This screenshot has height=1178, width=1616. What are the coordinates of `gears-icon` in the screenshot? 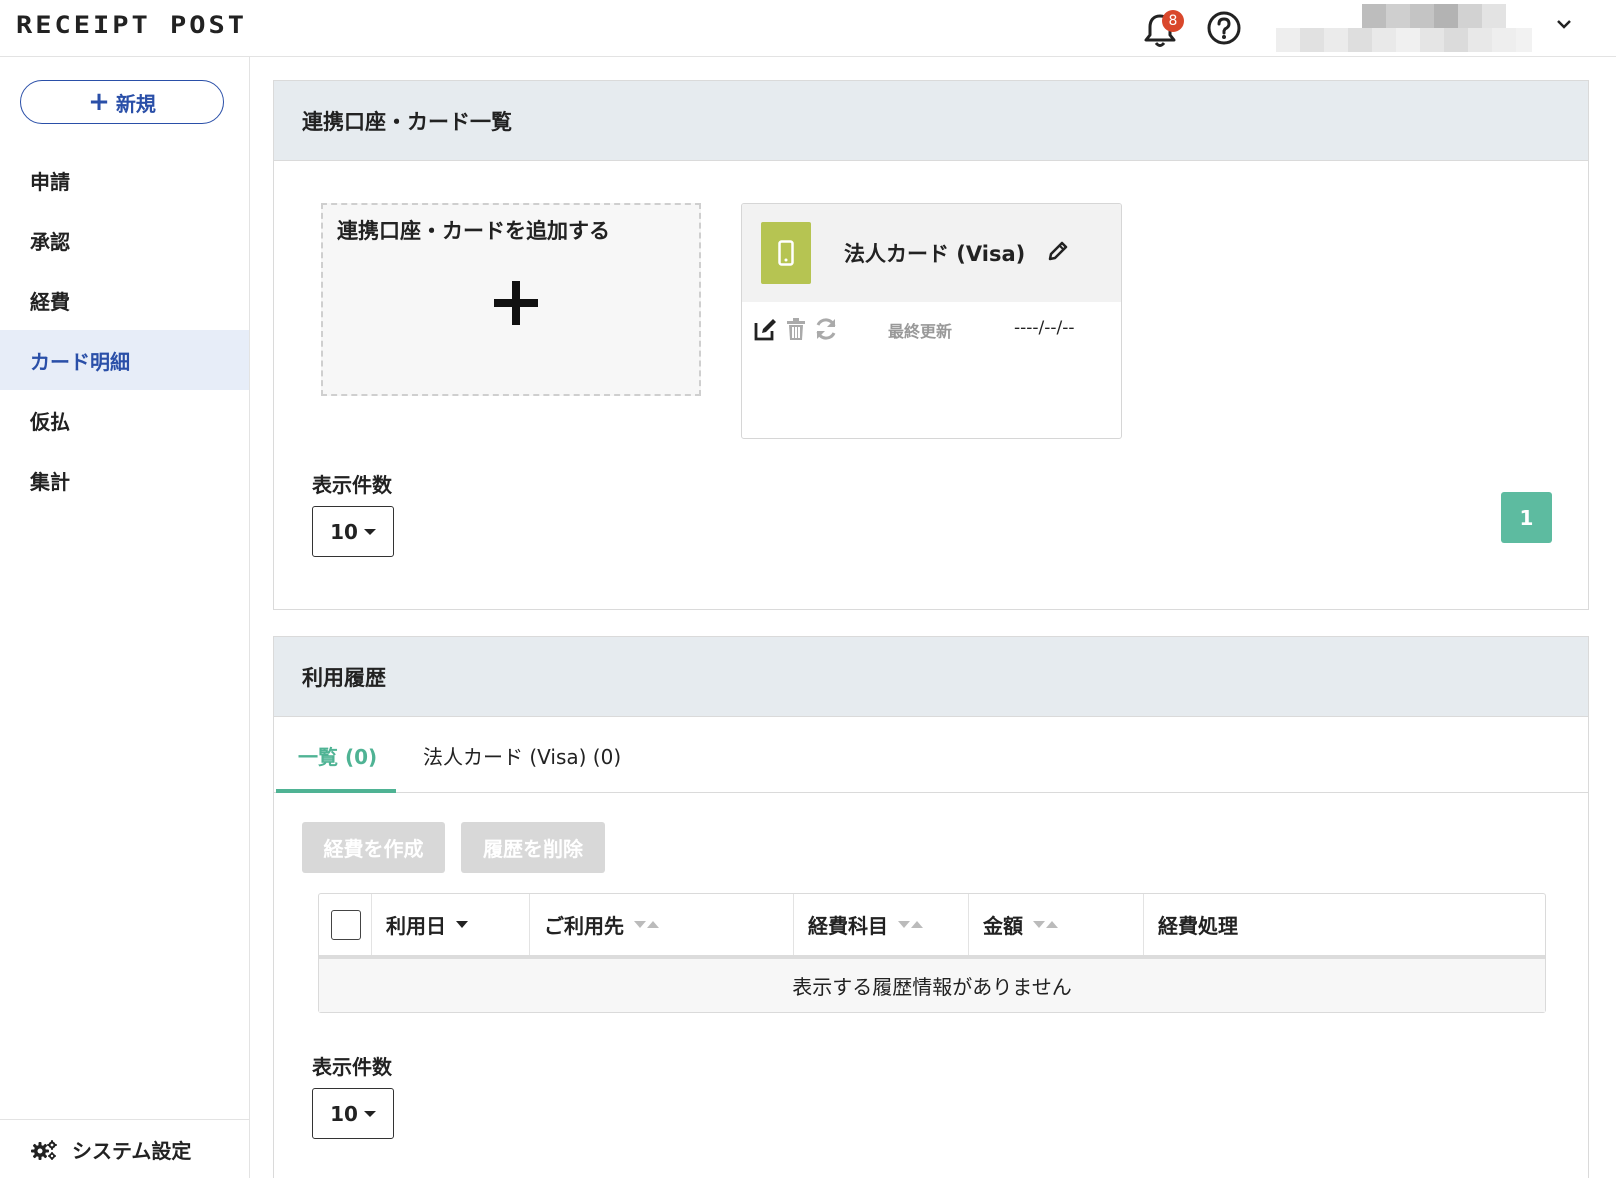 It's located at (44, 1149).